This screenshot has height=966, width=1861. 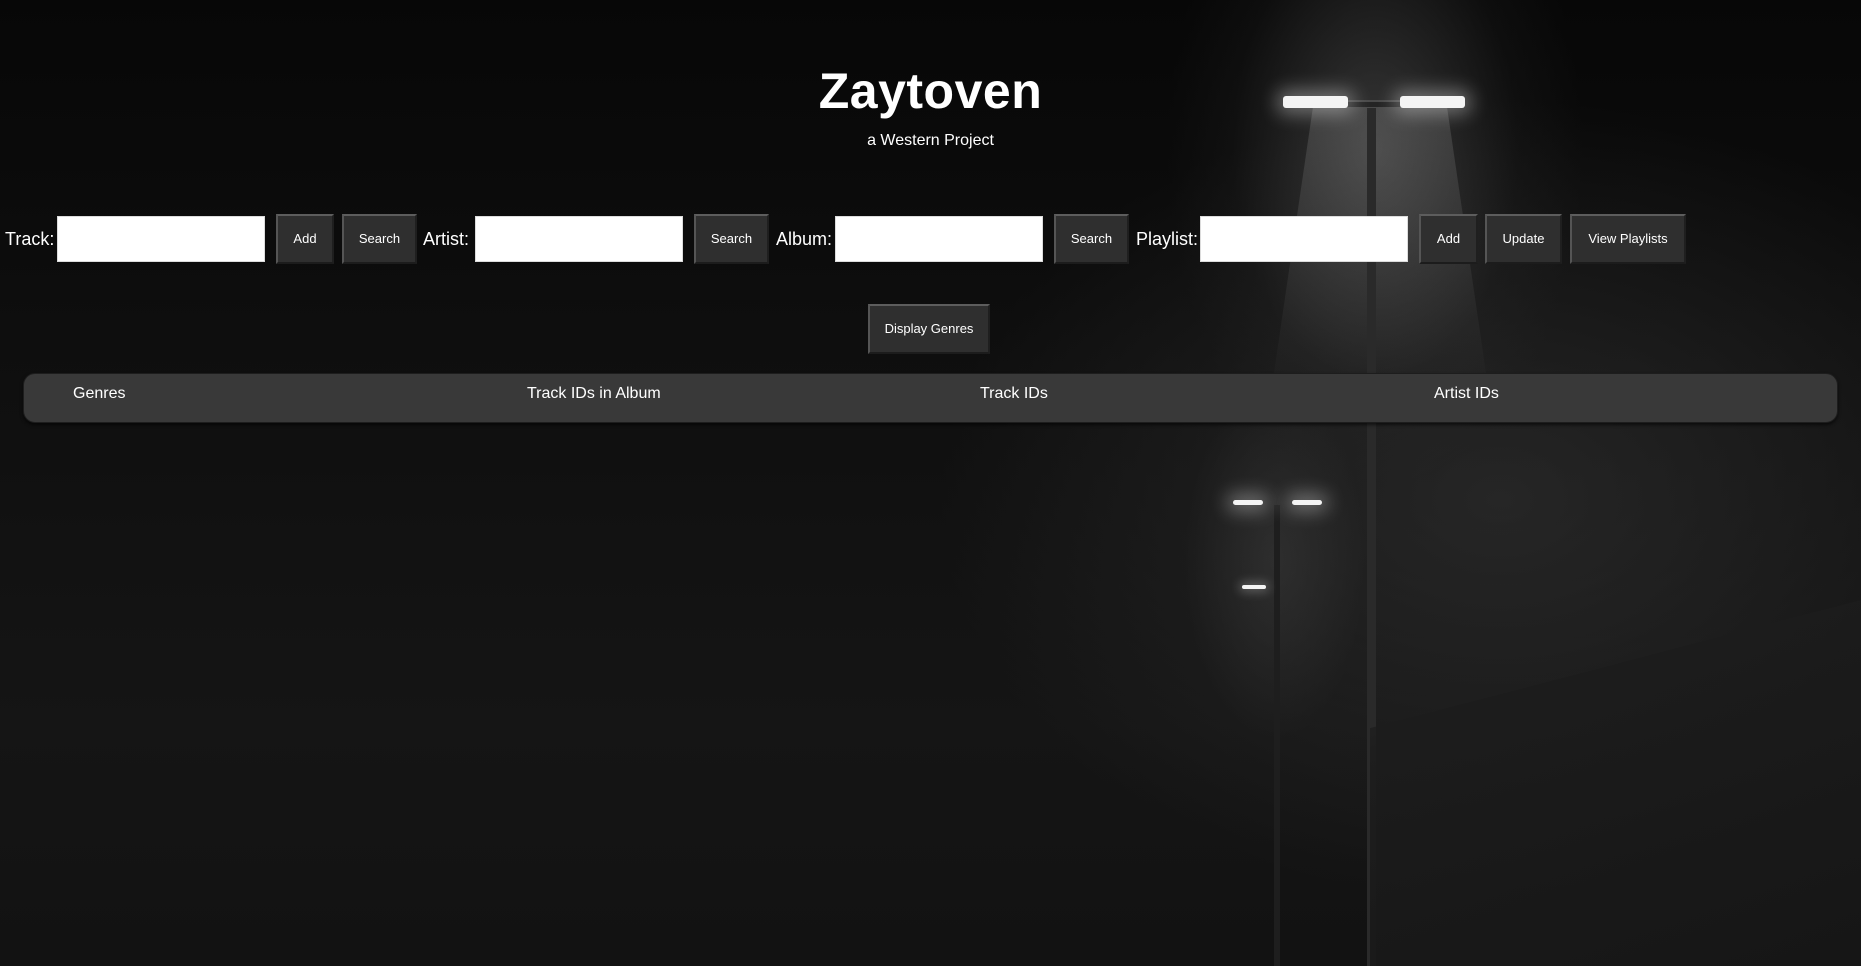 What do you see at coordinates (305, 239) in the screenshot?
I see `track-add-button: Add` at bounding box center [305, 239].